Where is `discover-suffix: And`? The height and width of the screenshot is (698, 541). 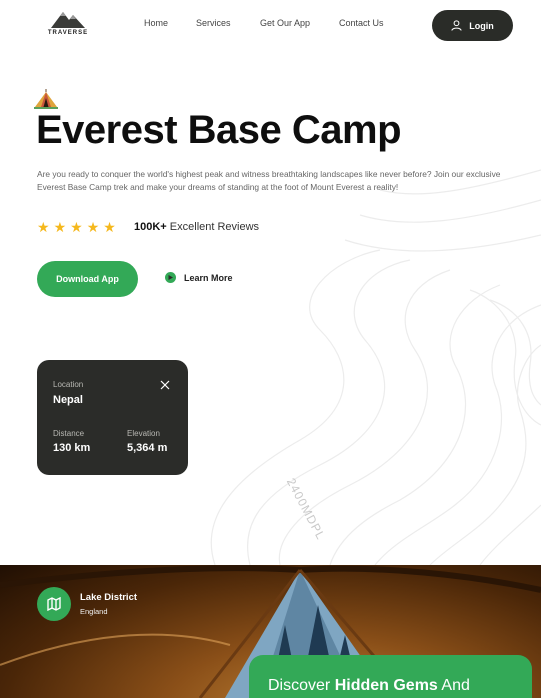
discover-suffix: And is located at coordinates (453, 685).